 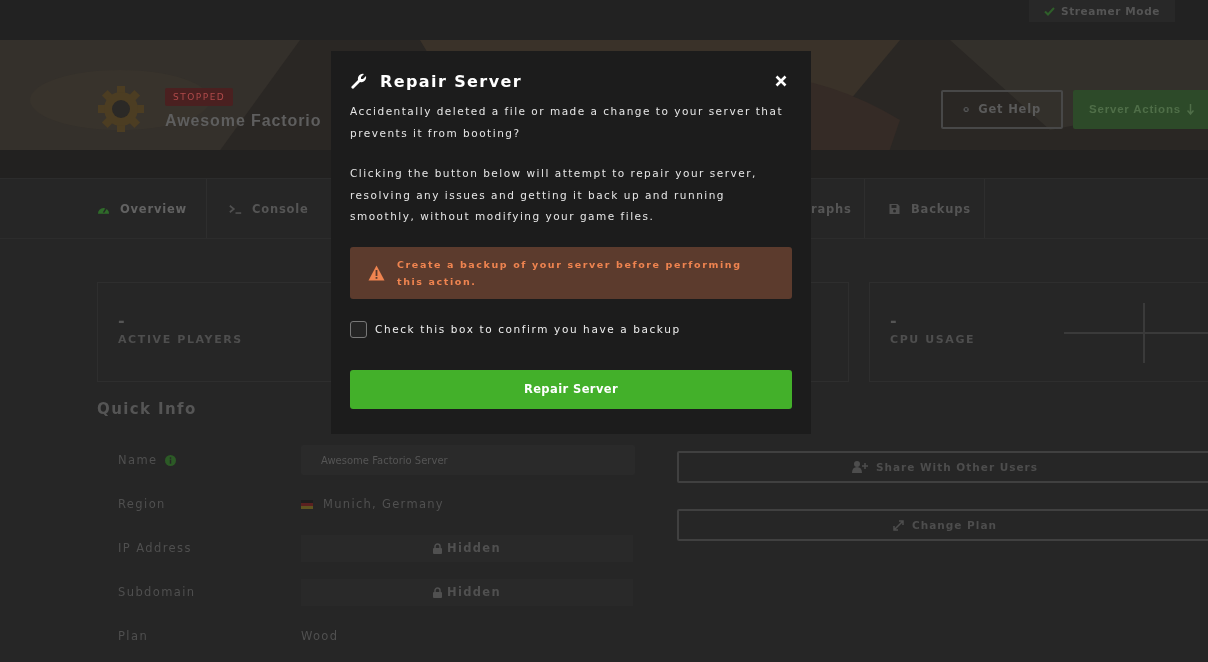 What do you see at coordinates (243, 121) in the screenshot?
I see `server-name: Awesome Factorio` at bounding box center [243, 121].